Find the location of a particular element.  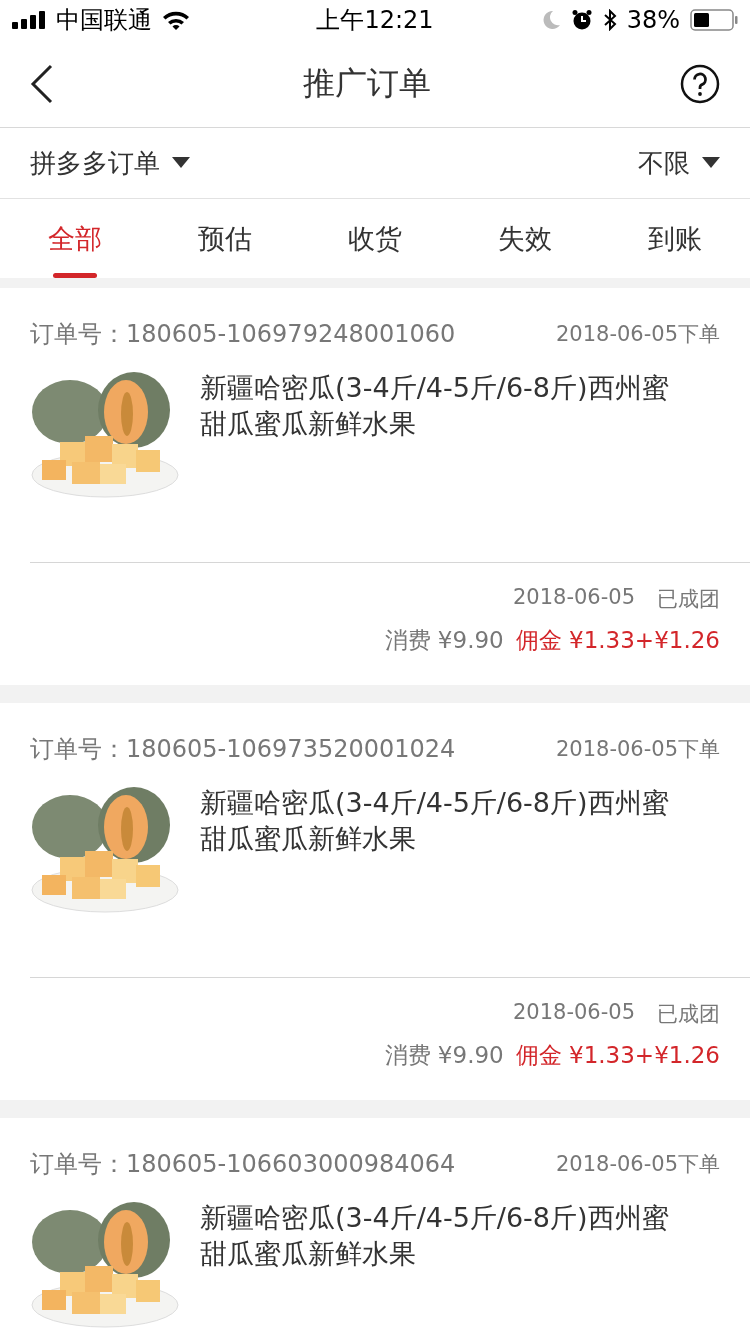

alarm-clock-icon is located at coordinates (581, 20).